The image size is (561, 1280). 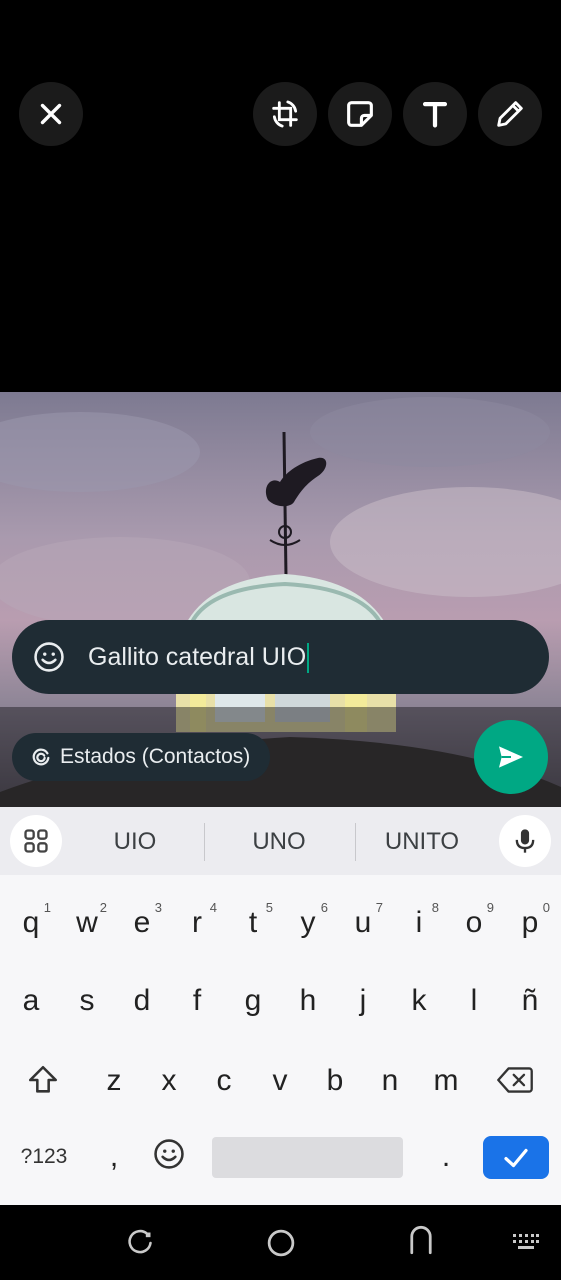 I want to click on backspace-key, so click(x=515, y=1078).